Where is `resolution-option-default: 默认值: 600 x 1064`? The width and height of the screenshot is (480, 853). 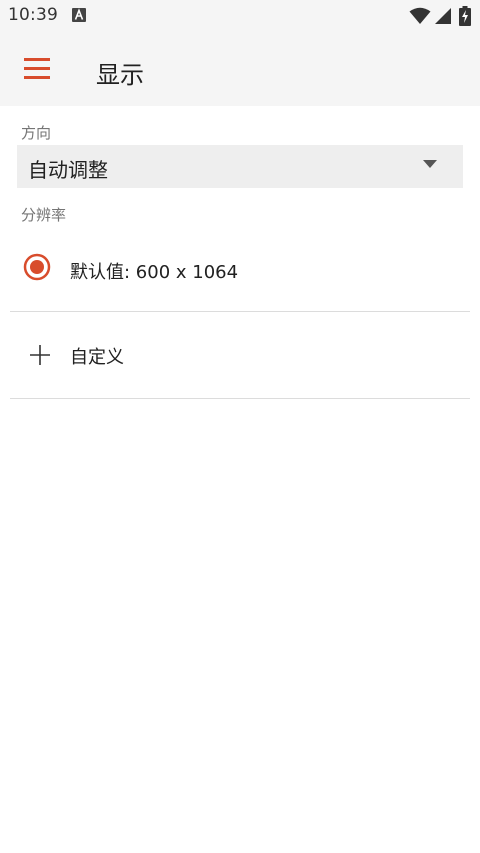
resolution-option-default: 默认值: 600 x 1064 is located at coordinates (240, 270).